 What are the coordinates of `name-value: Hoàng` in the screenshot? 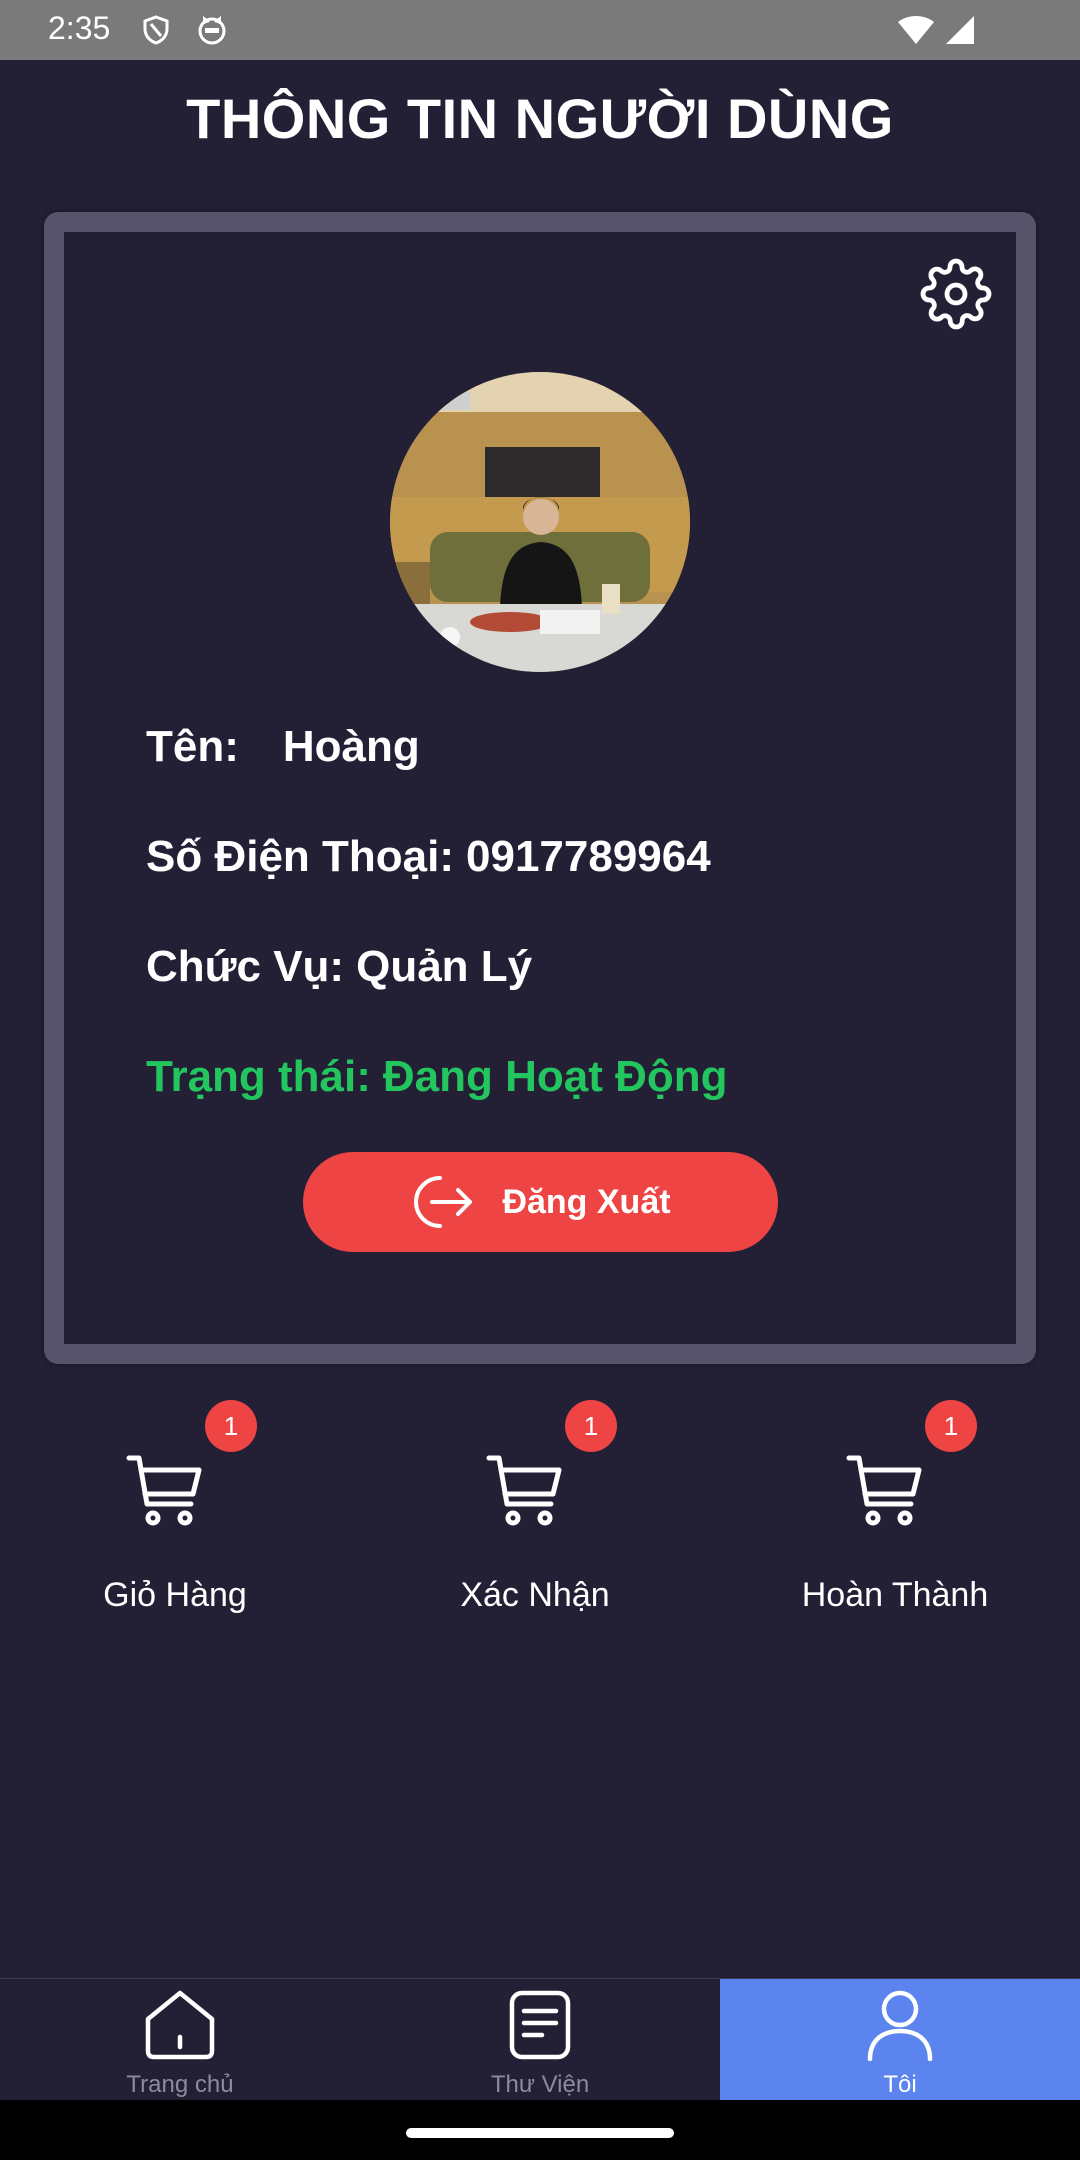 It's located at (351, 746).